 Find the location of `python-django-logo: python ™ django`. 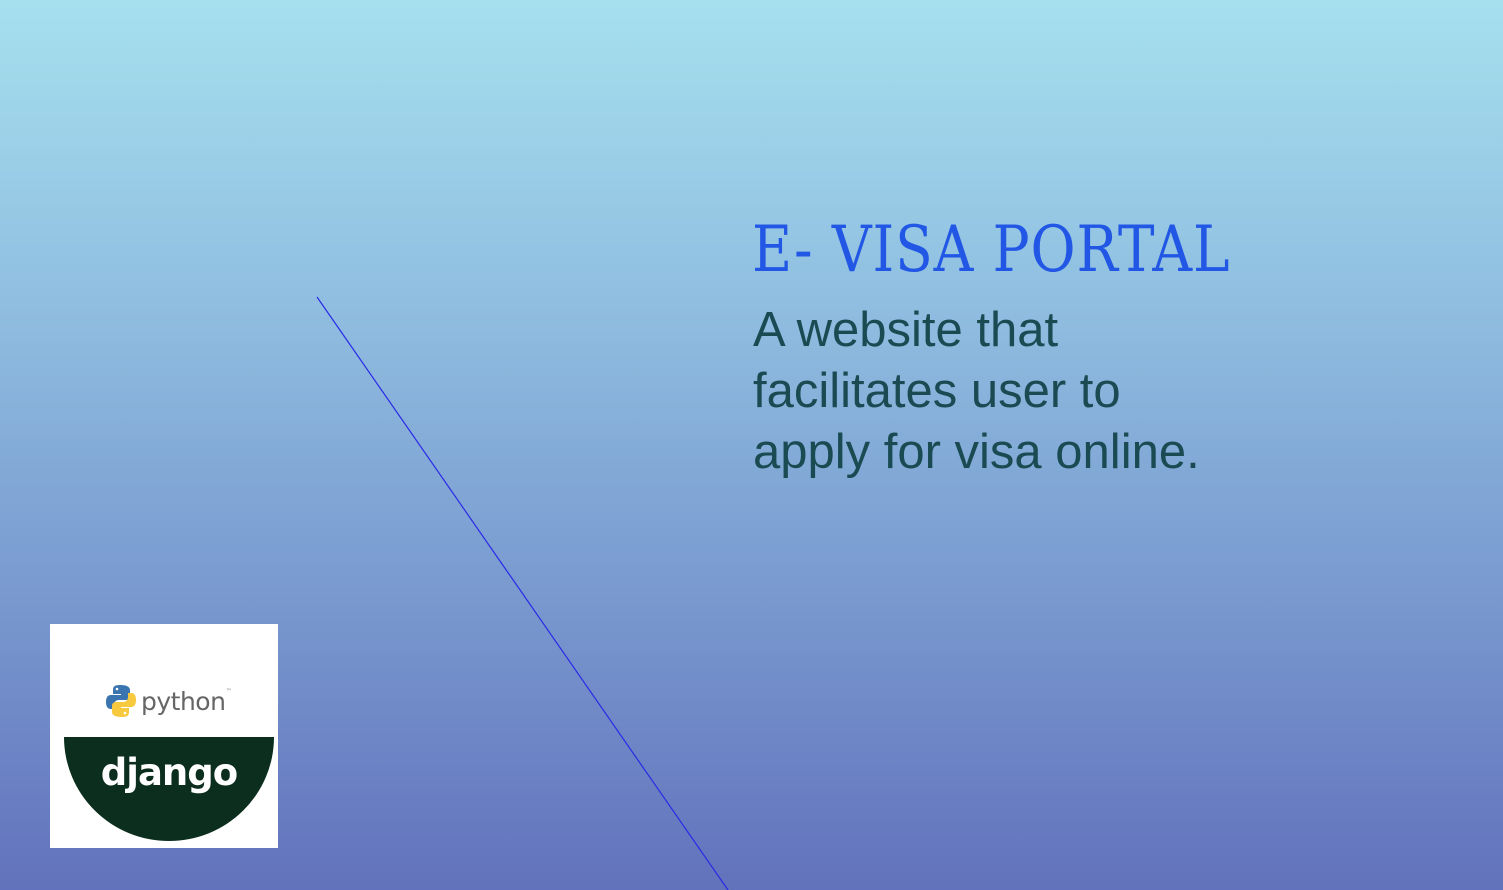

python-django-logo: python ™ django is located at coordinates (164, 736).